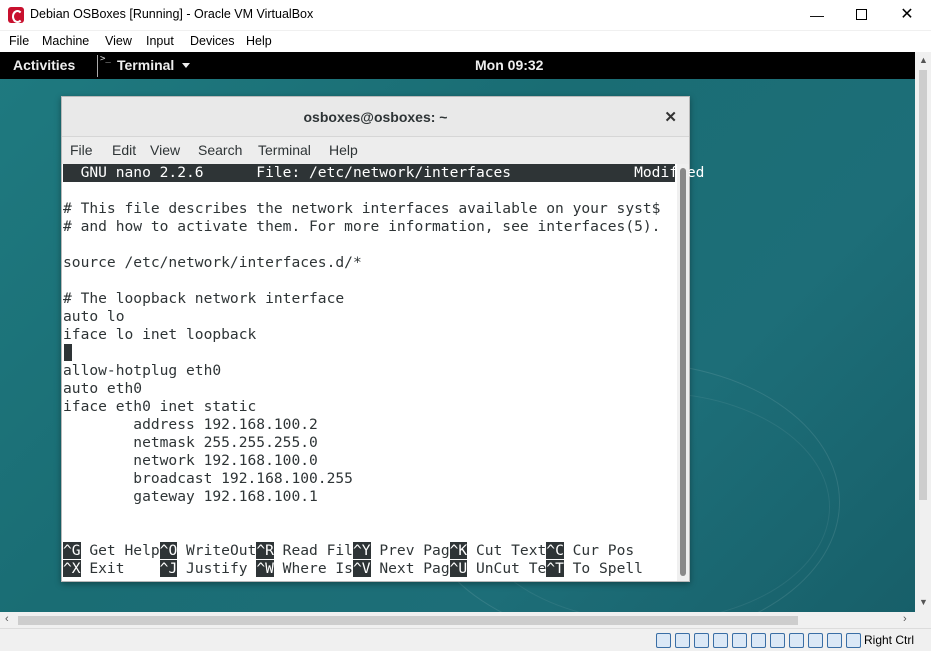 Image resolution: width=931 pixels, height=651 pixels. Describe the element at coordinates (663, 640) in the screenshot. I see `hard-disk-icon` at that location.